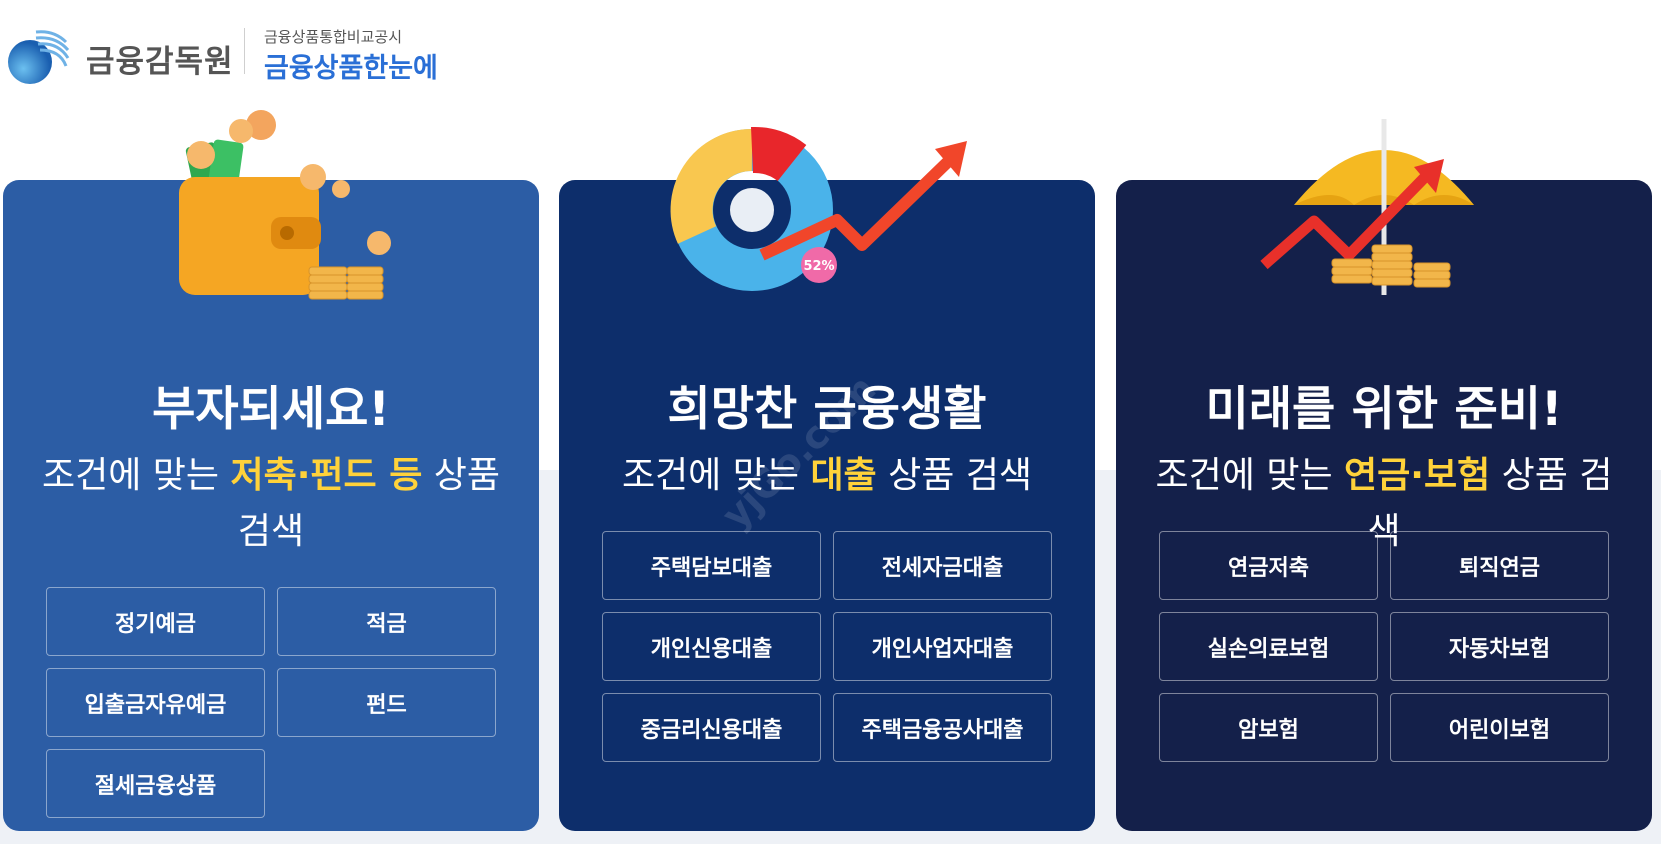 The width and height of the screenshot is (1661, 844). What do you see at coordinates (1499, 565) in the screenshot?
I see `button-retirement-pension: 퇴직연금` at bounding box center [1499, 565].